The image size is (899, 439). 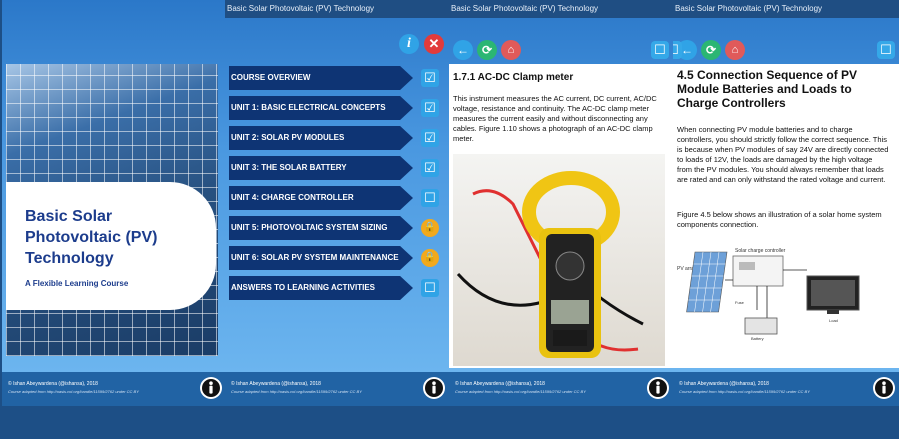 I want to click on menu-item-unit-6: UNIT 6: SOLAR PV SYSTEM MAINTENANCE, so click(x=321, y=258).